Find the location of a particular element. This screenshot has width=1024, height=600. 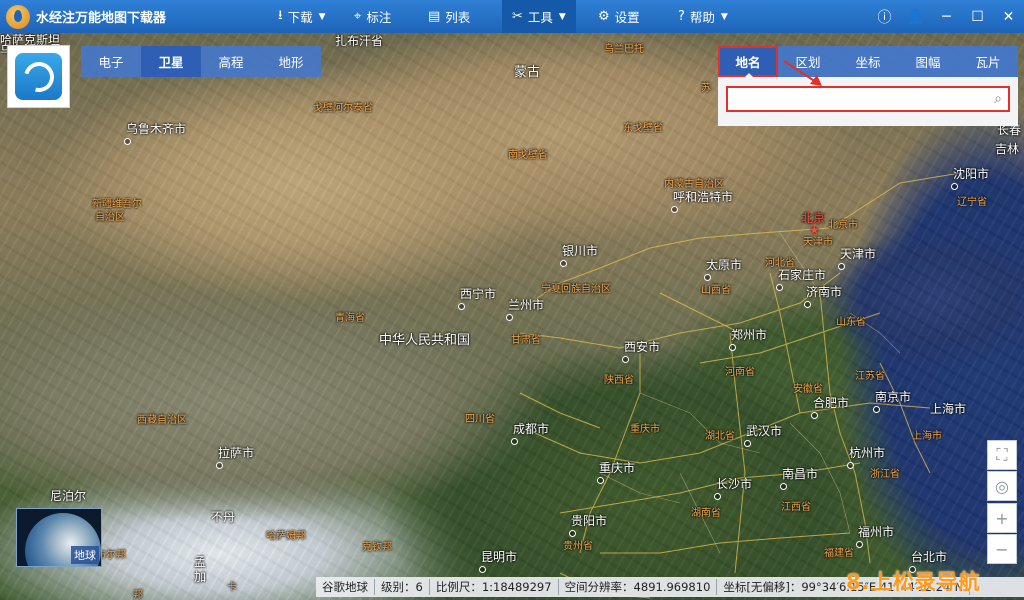

map-label: 东戈壁省 is located at coordinates (643, 128).